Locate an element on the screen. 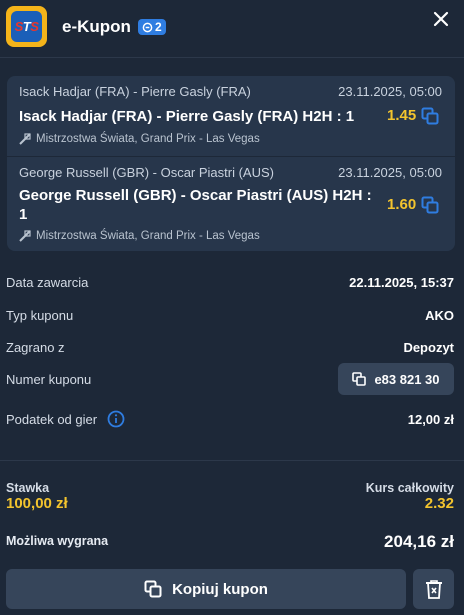 The width and height of the screenshot is (464, 615). delete-coupon-button is located at coordinates (433, 589).